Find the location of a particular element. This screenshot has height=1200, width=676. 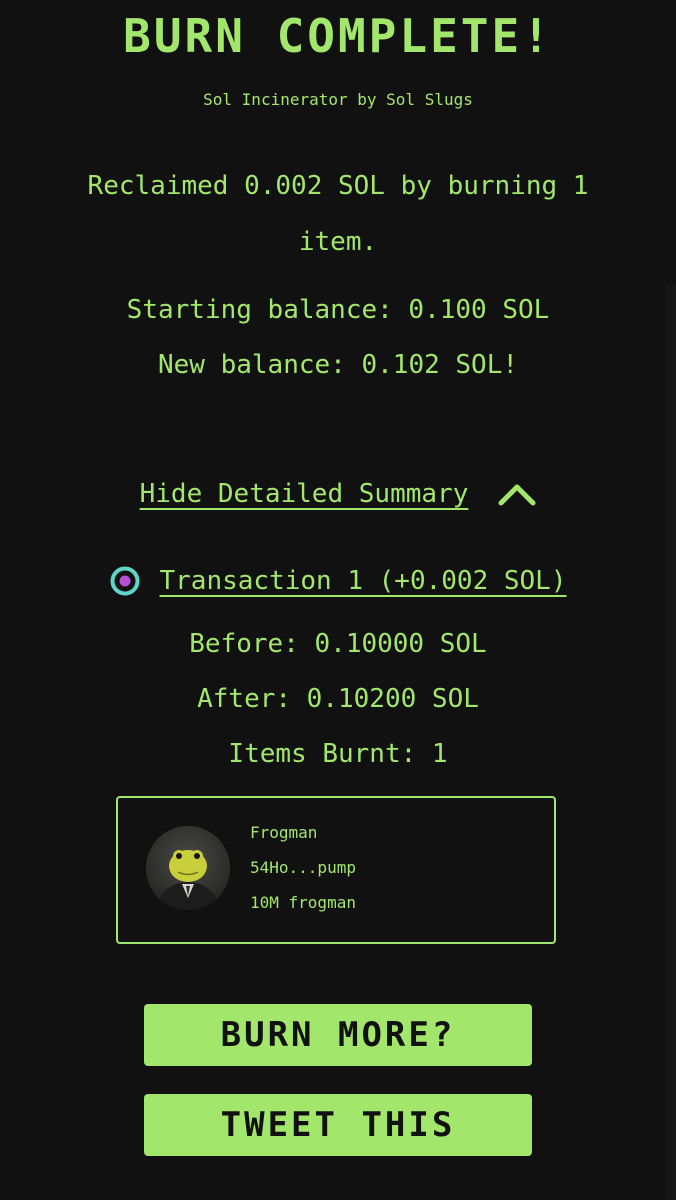

hide-detailed-summary-link: Hide Detailed Summary is located at coordinates (304, 494).